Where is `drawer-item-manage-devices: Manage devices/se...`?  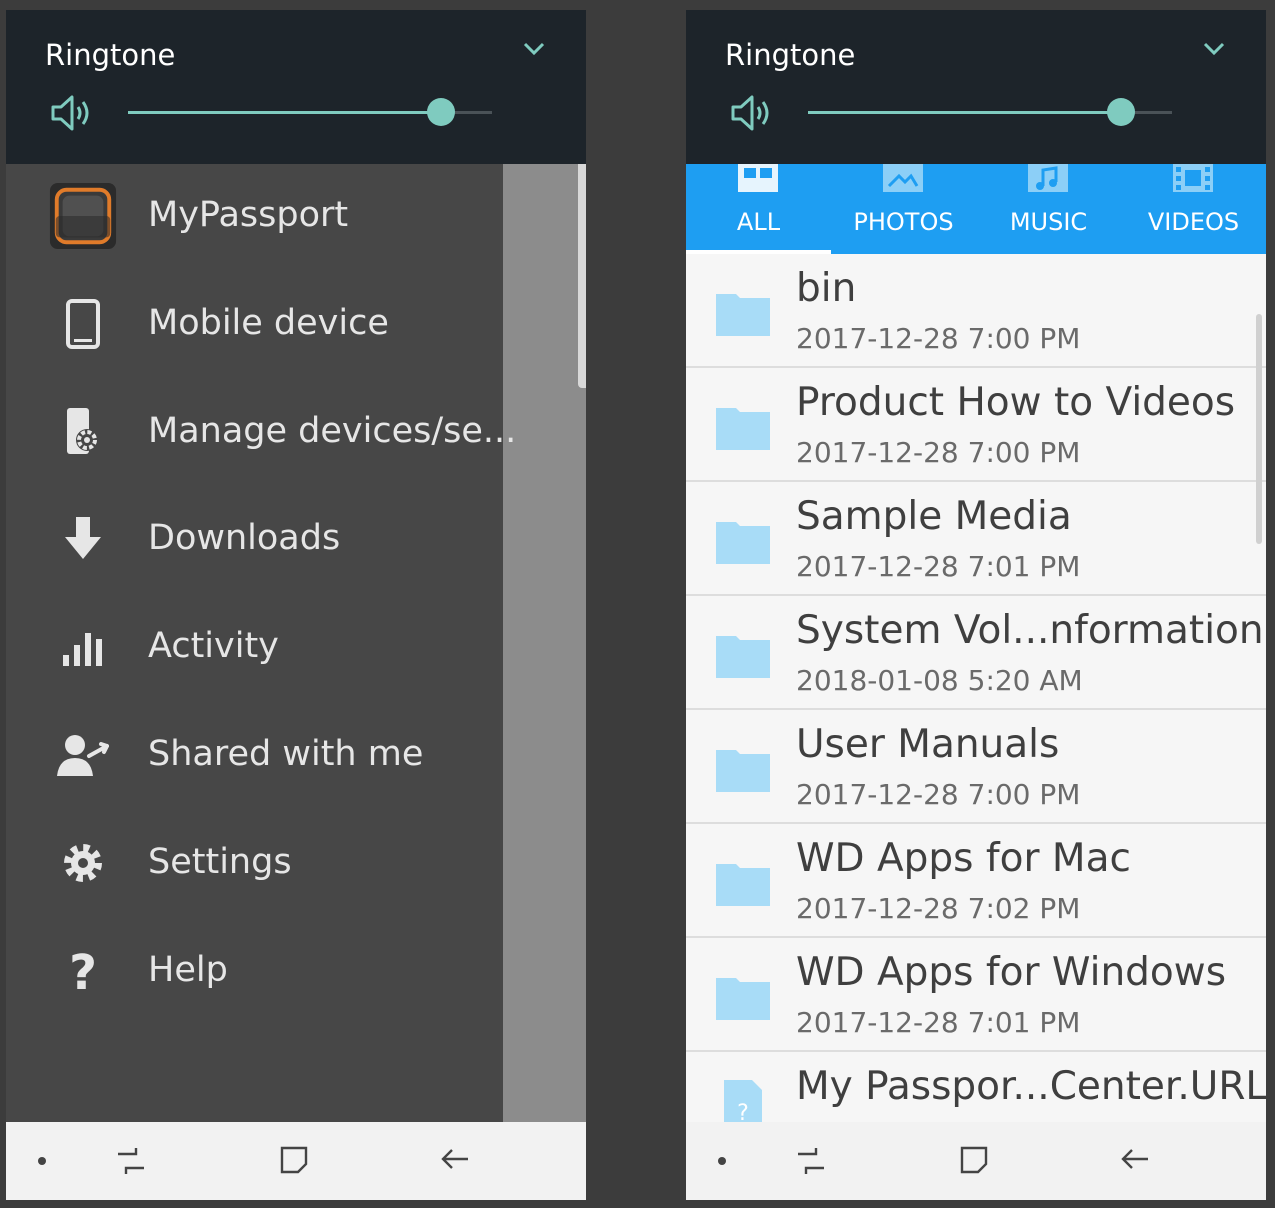 drawer-item-manage-devices: Manage devices/se... is located at coordinates (261, 430).